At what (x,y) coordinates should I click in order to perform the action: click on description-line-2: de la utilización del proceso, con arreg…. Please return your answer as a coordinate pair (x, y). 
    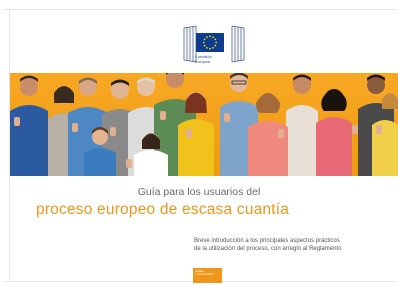
    Looking at the image, I should click on (268, 249).